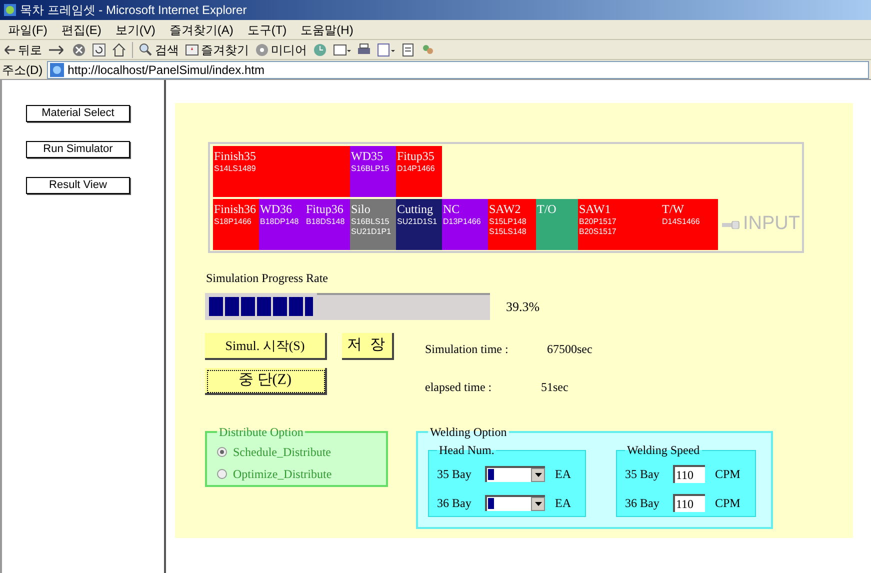 The image size is (871, 573). What do you see at coordinates (10, 49) in the screenshot?
I see `back-arrow-icon` at bounding box center [10, 49].